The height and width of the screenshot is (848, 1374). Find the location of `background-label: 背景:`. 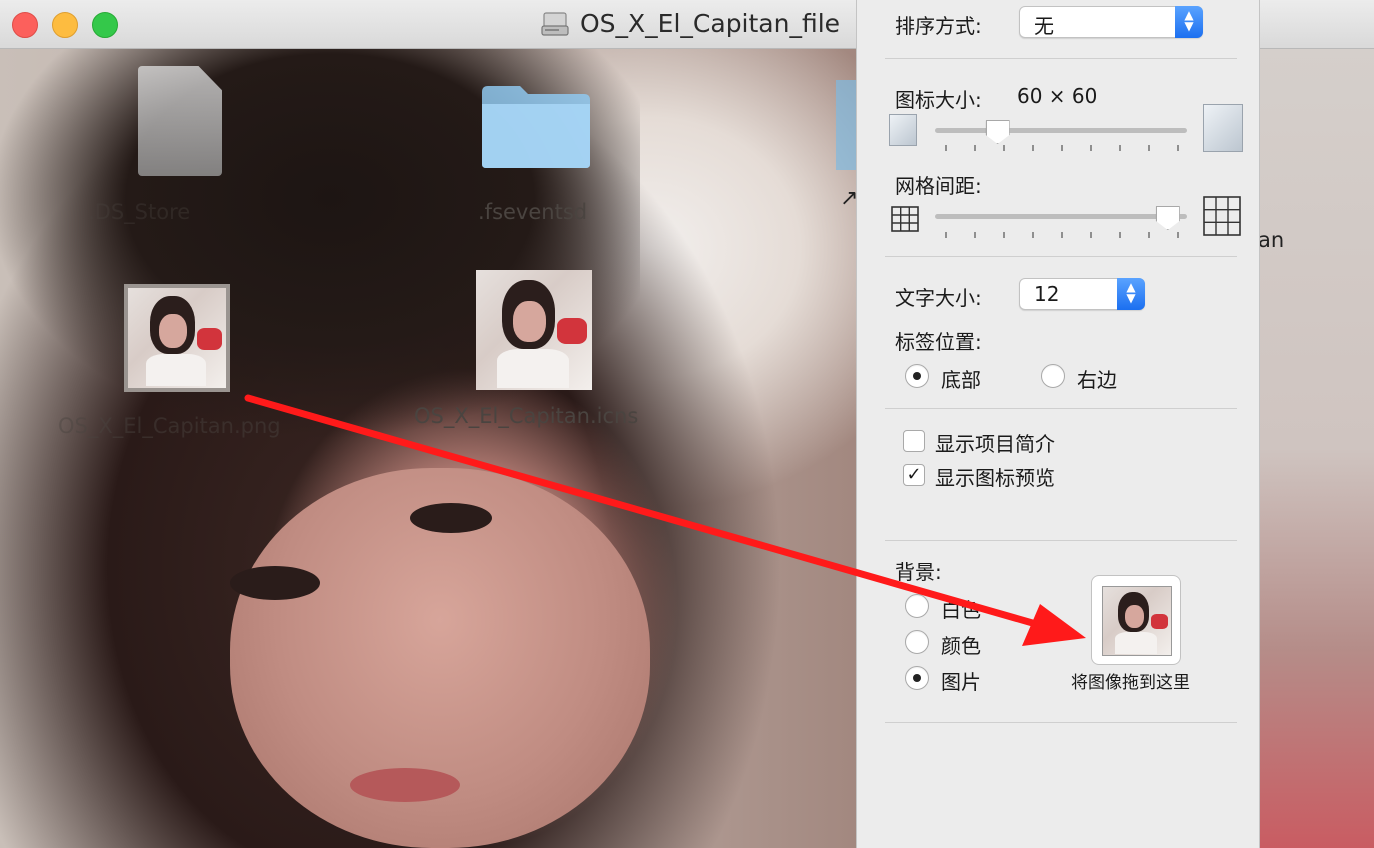

background-label: 背景: is located at coordinates (918, 572).